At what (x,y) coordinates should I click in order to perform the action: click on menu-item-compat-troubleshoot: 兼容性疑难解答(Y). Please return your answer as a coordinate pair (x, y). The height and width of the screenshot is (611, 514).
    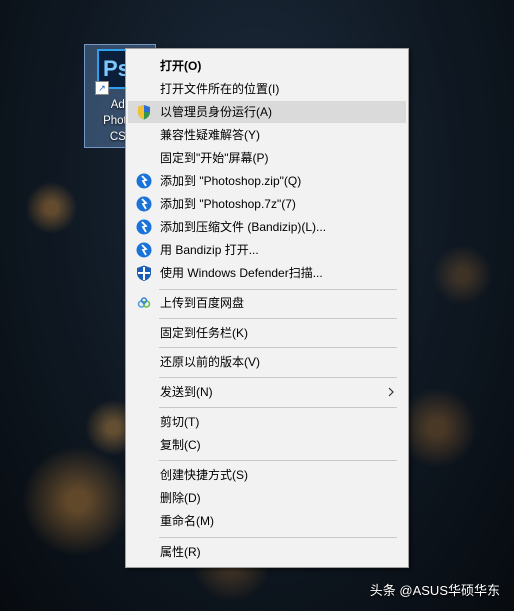
    Looking at the image, I should click on (267, 135).